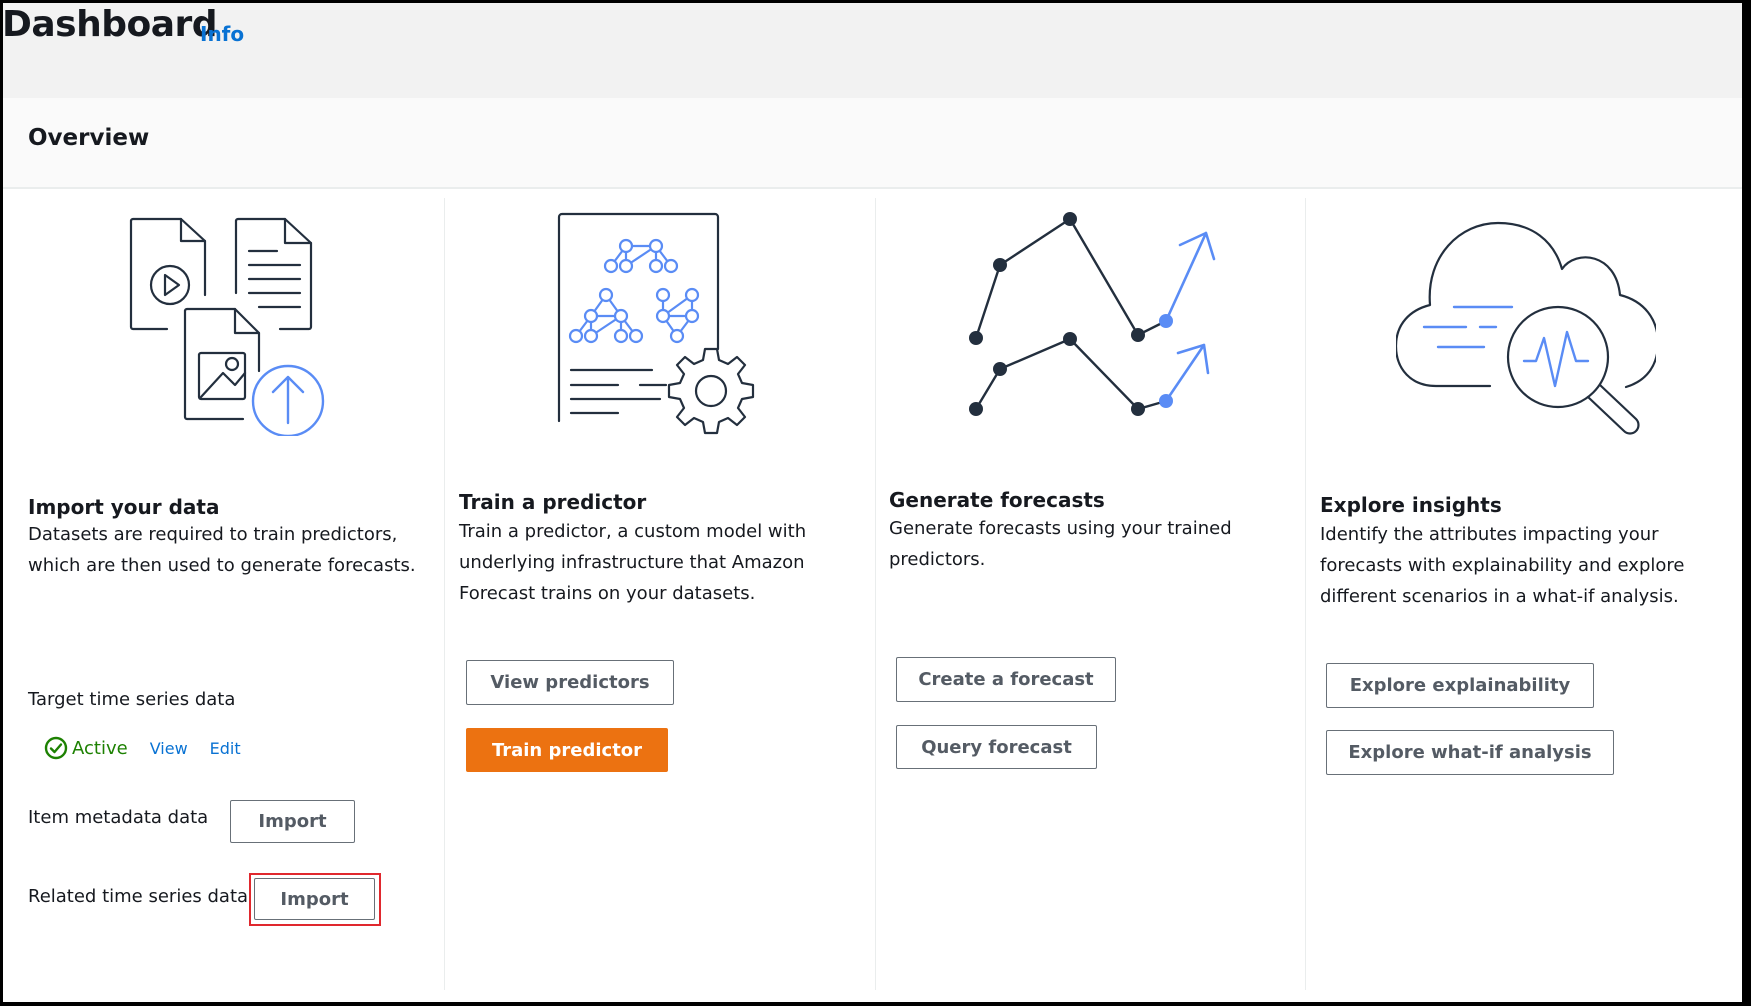 Image resolution: width=1751 pixels, height=1006 pixels. I want to click on history-line-top, so click(1071, 278).